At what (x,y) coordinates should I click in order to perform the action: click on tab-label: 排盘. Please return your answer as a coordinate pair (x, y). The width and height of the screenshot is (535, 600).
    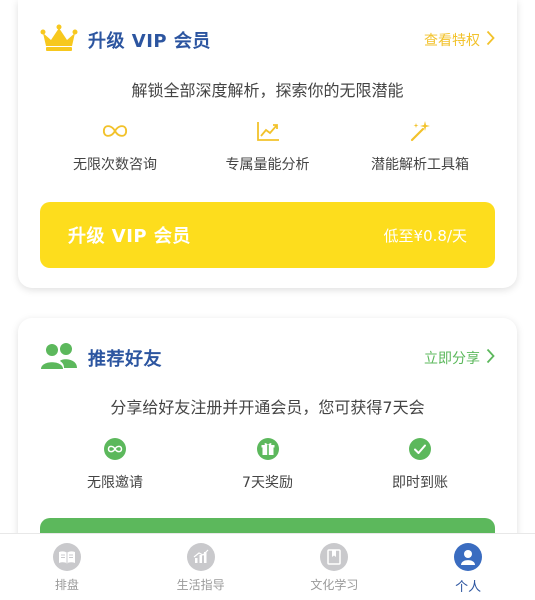
    Looking at the image, I should click on (66, 585).